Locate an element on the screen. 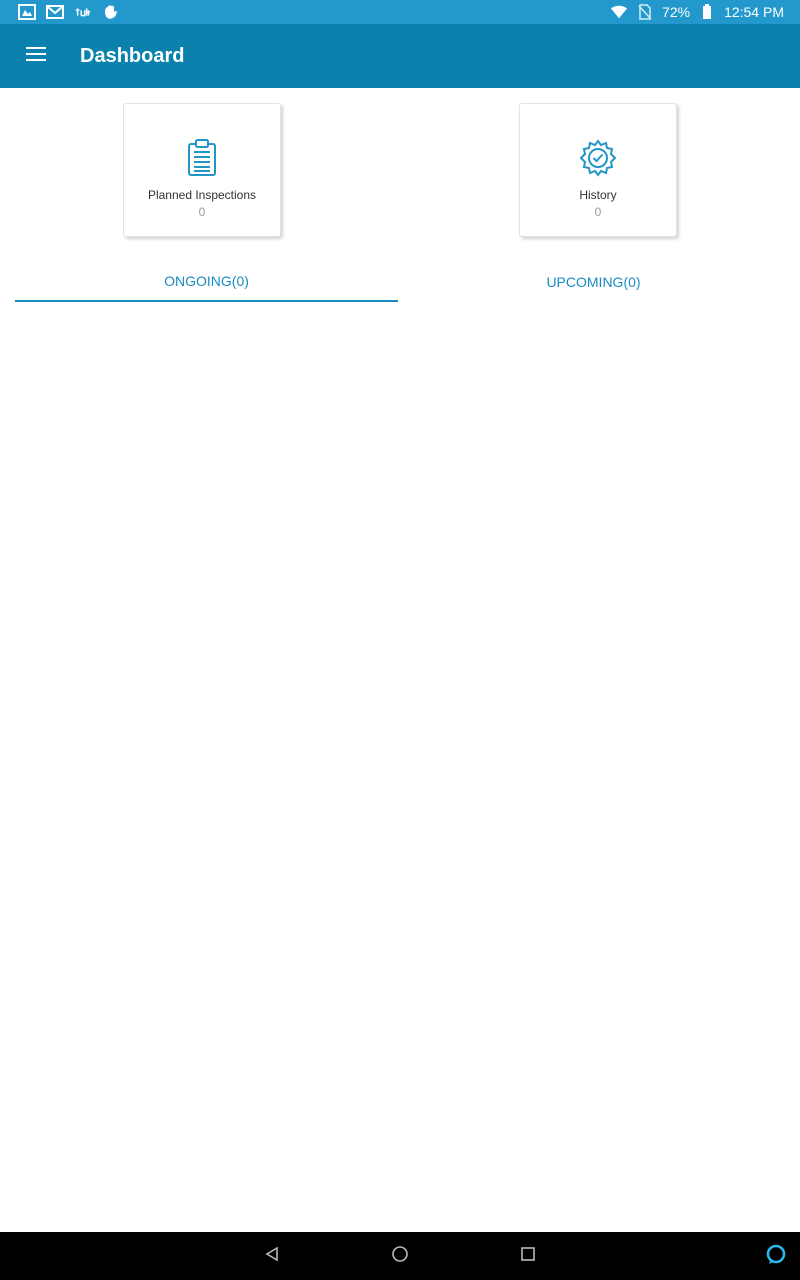  page-title: Dashboard is located at coordinates (132, 55).